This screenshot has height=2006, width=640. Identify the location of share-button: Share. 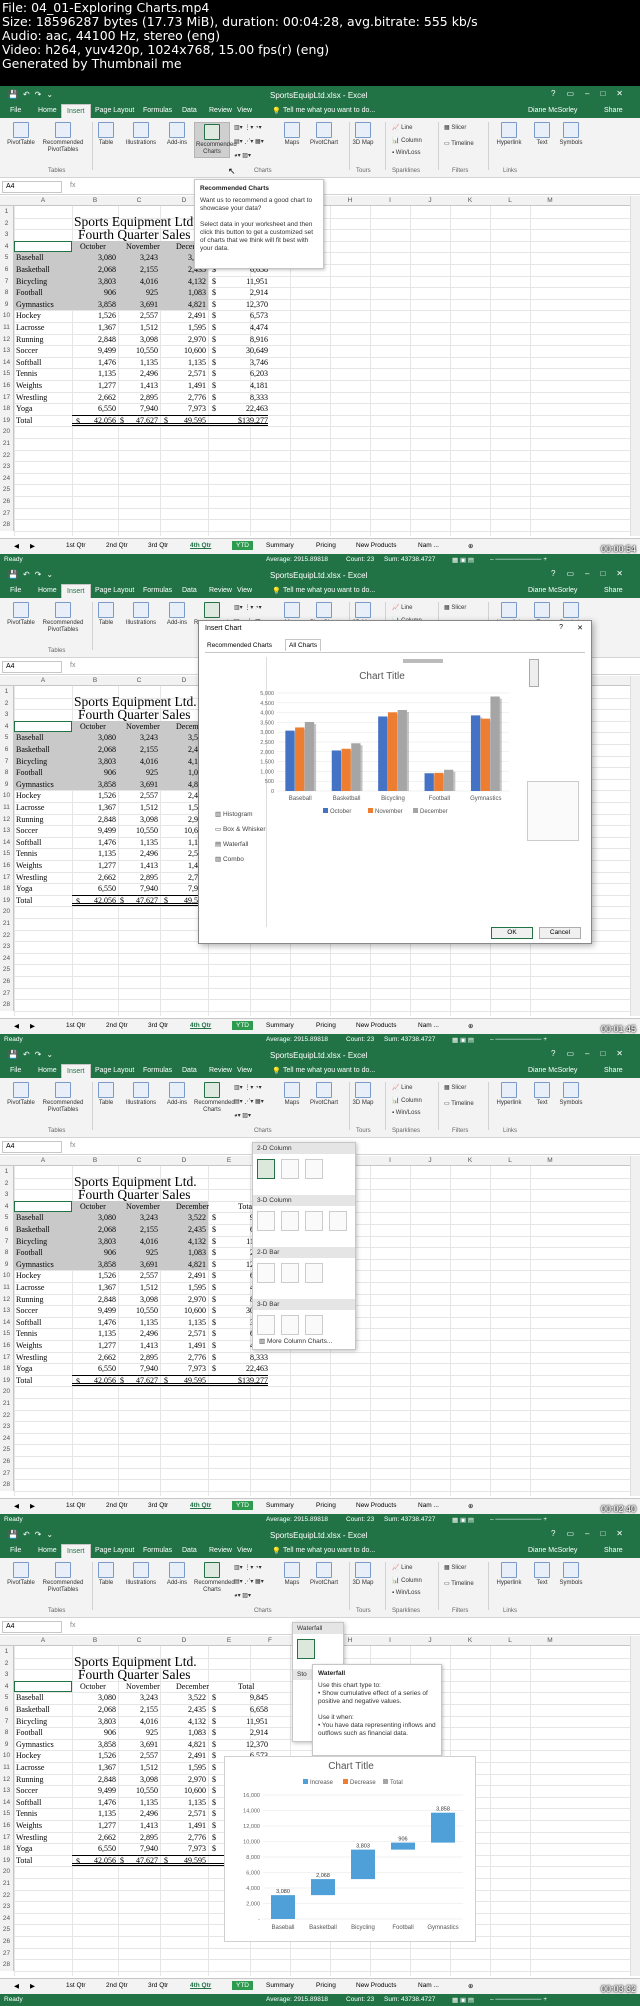
(613, 110).